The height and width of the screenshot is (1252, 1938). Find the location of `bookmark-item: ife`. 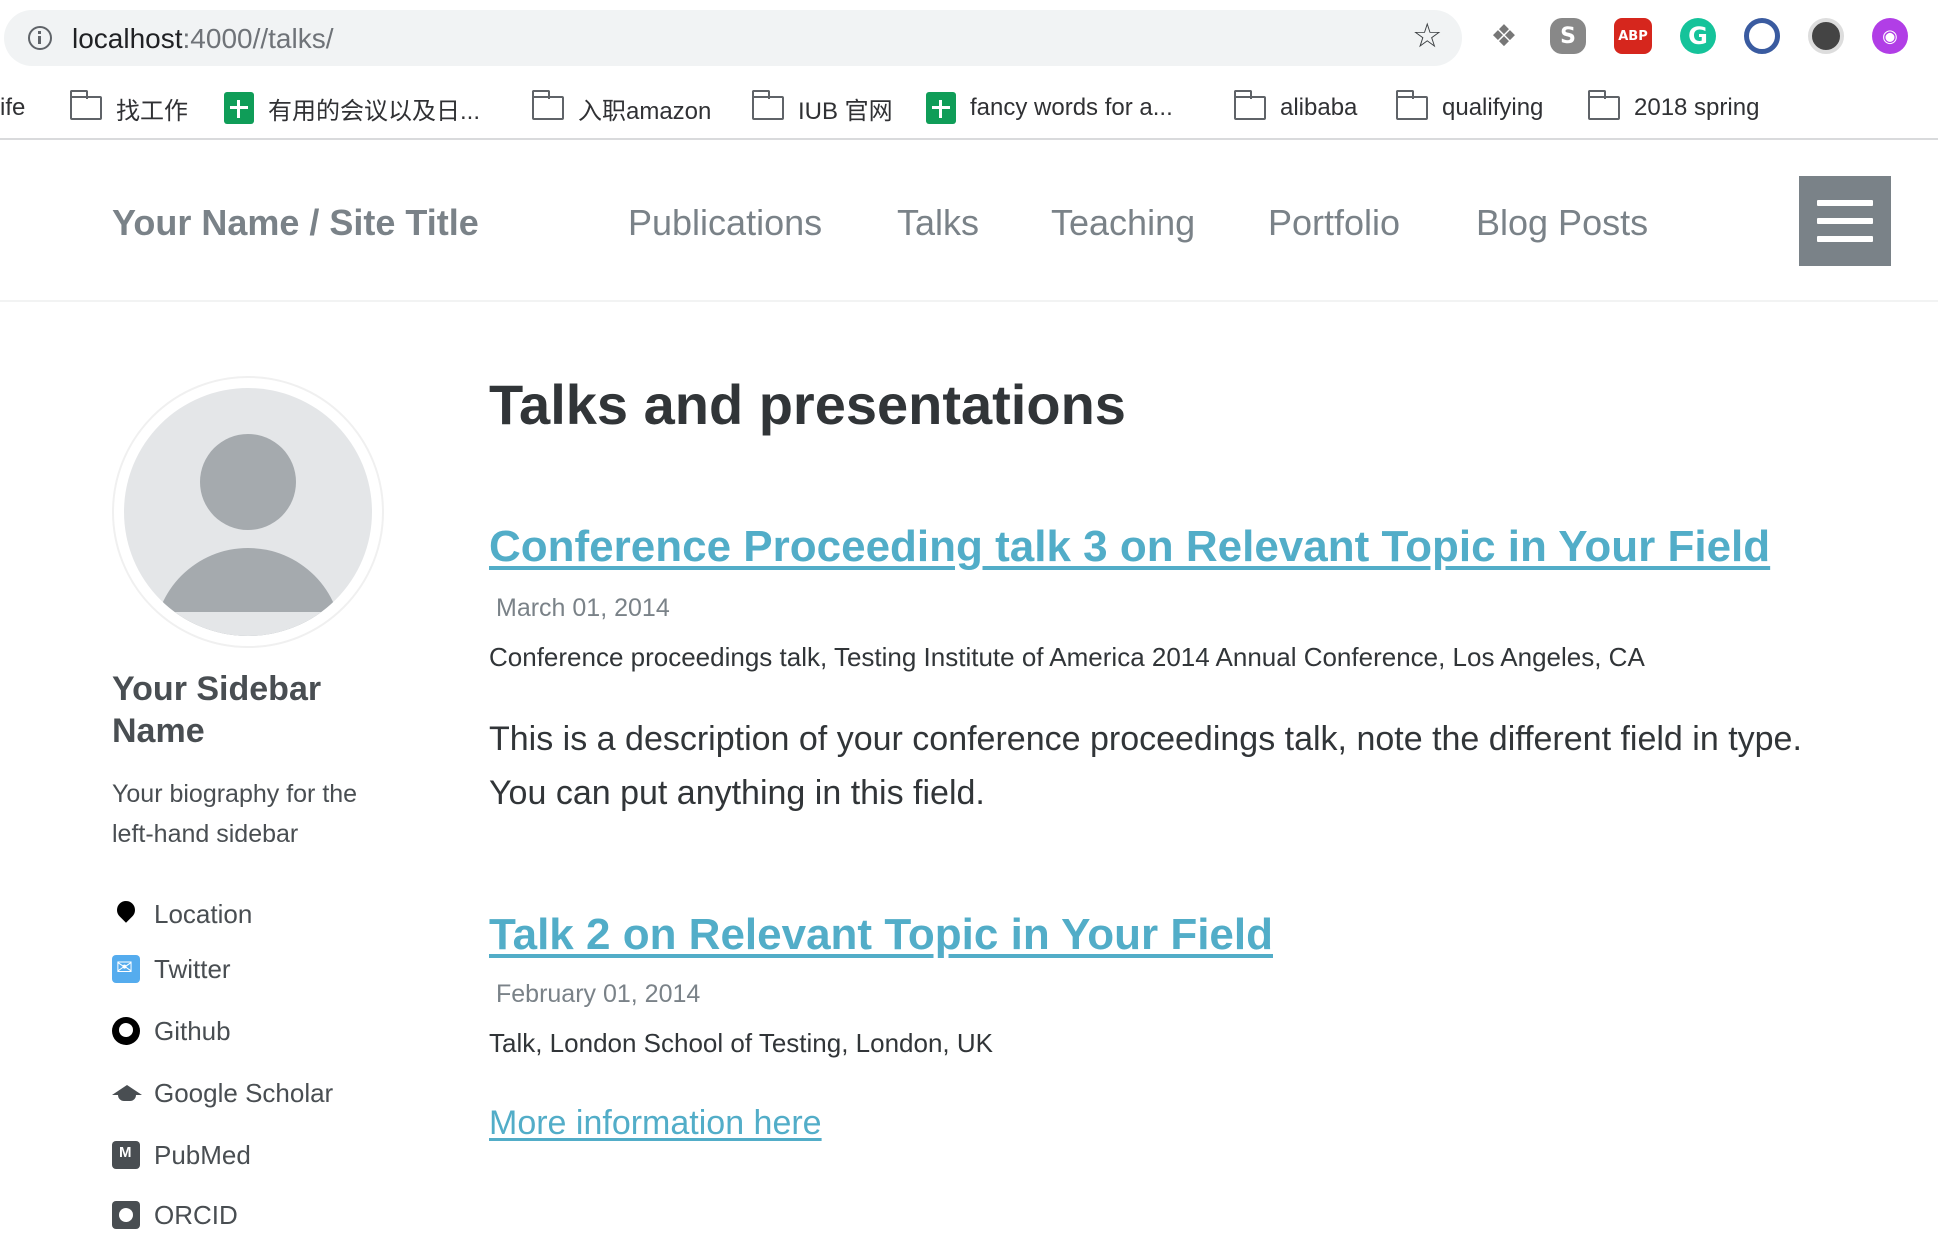

bookmark-item: ife is located at coordinates (12, 108).